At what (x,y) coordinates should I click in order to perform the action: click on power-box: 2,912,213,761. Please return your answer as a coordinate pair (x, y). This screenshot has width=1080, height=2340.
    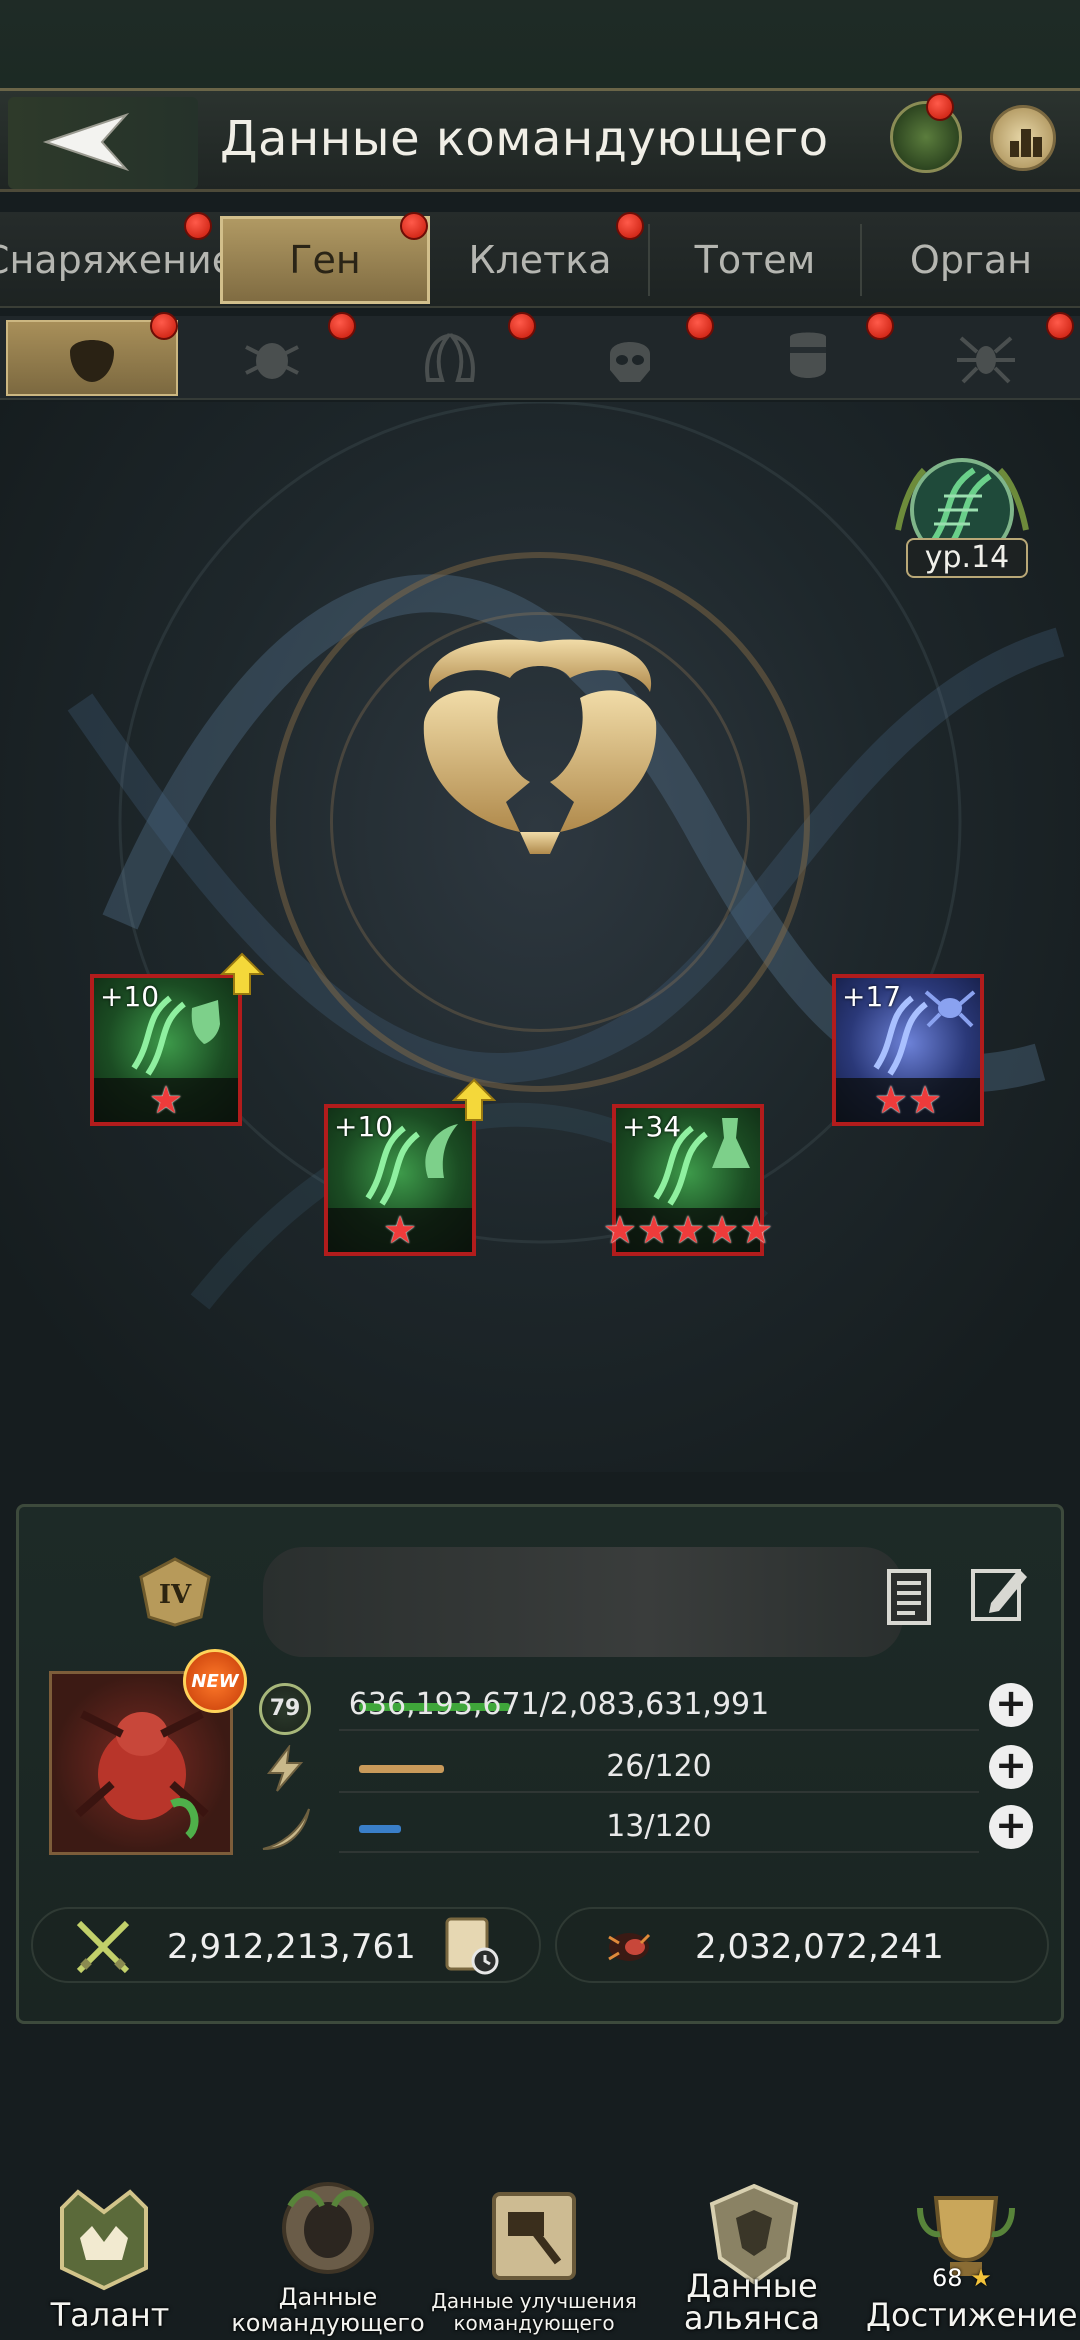
    Looking at the image, I should click on (286, 1945).